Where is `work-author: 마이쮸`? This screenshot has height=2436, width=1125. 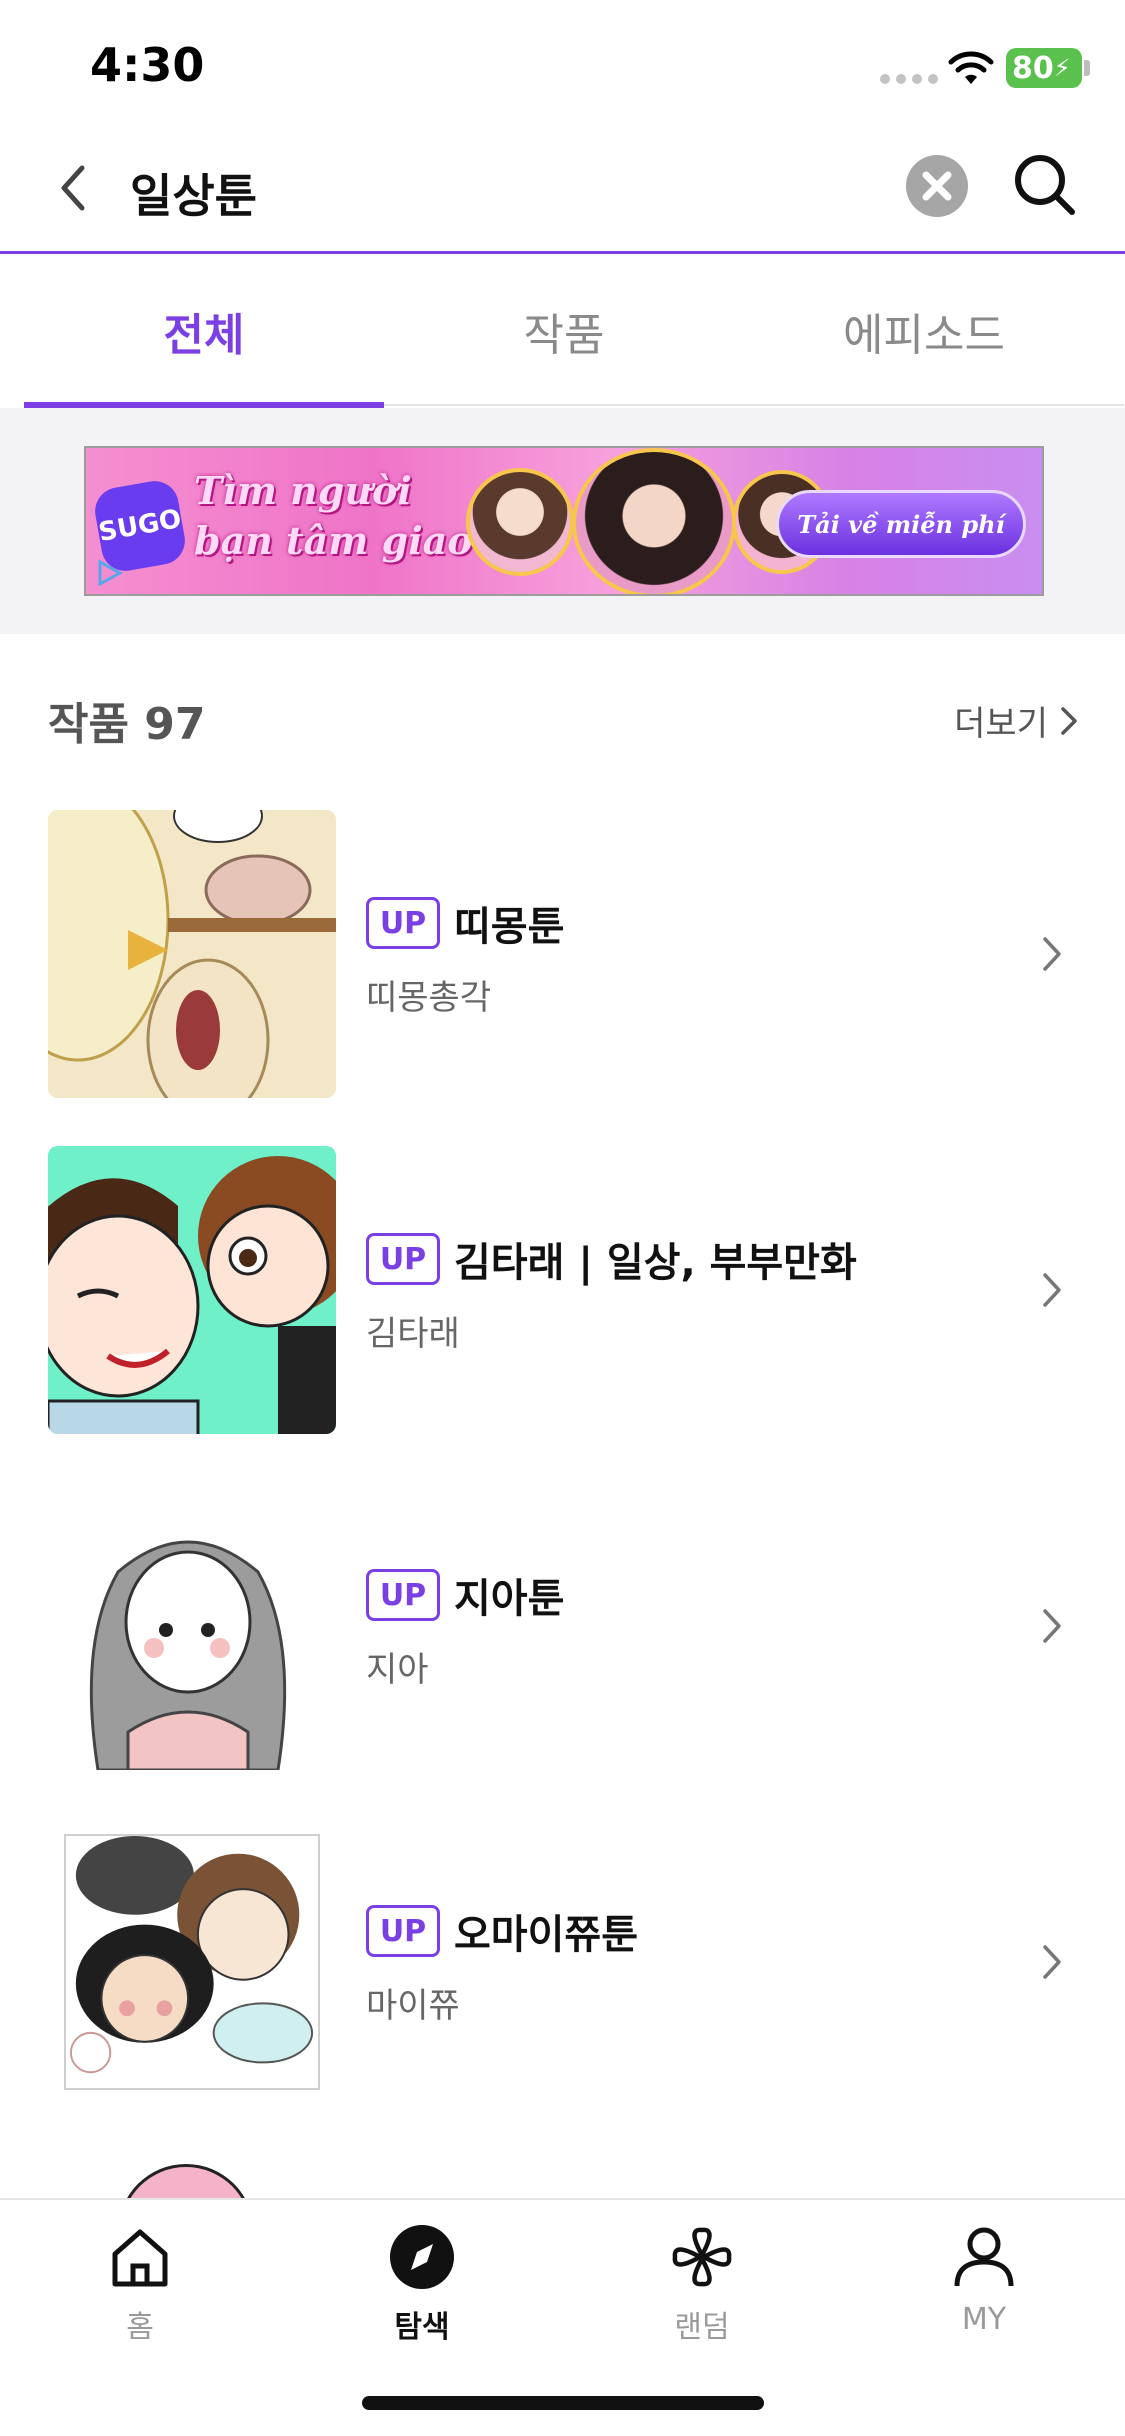
work-author: 마이쮸 is located at coordinates (413, 2006).